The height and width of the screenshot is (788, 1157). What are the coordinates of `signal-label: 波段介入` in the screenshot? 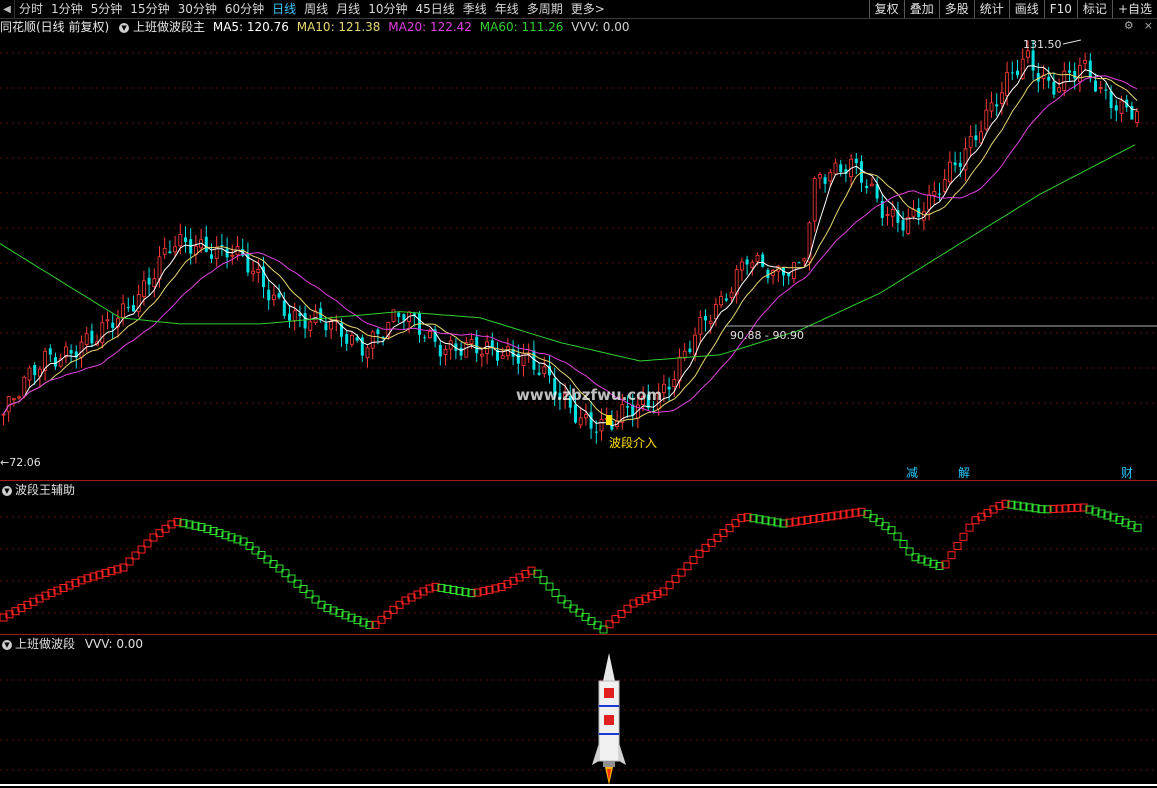 It's located at (633, 442).